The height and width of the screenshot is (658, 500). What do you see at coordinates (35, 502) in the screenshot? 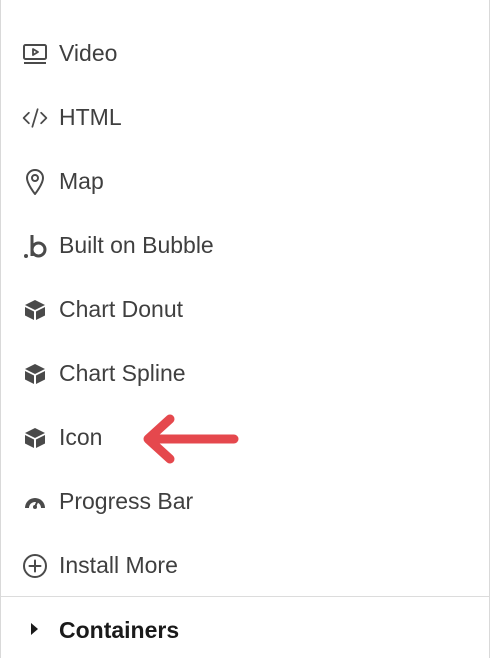
I see `gauge-icon` at bounding box center [35, 502].